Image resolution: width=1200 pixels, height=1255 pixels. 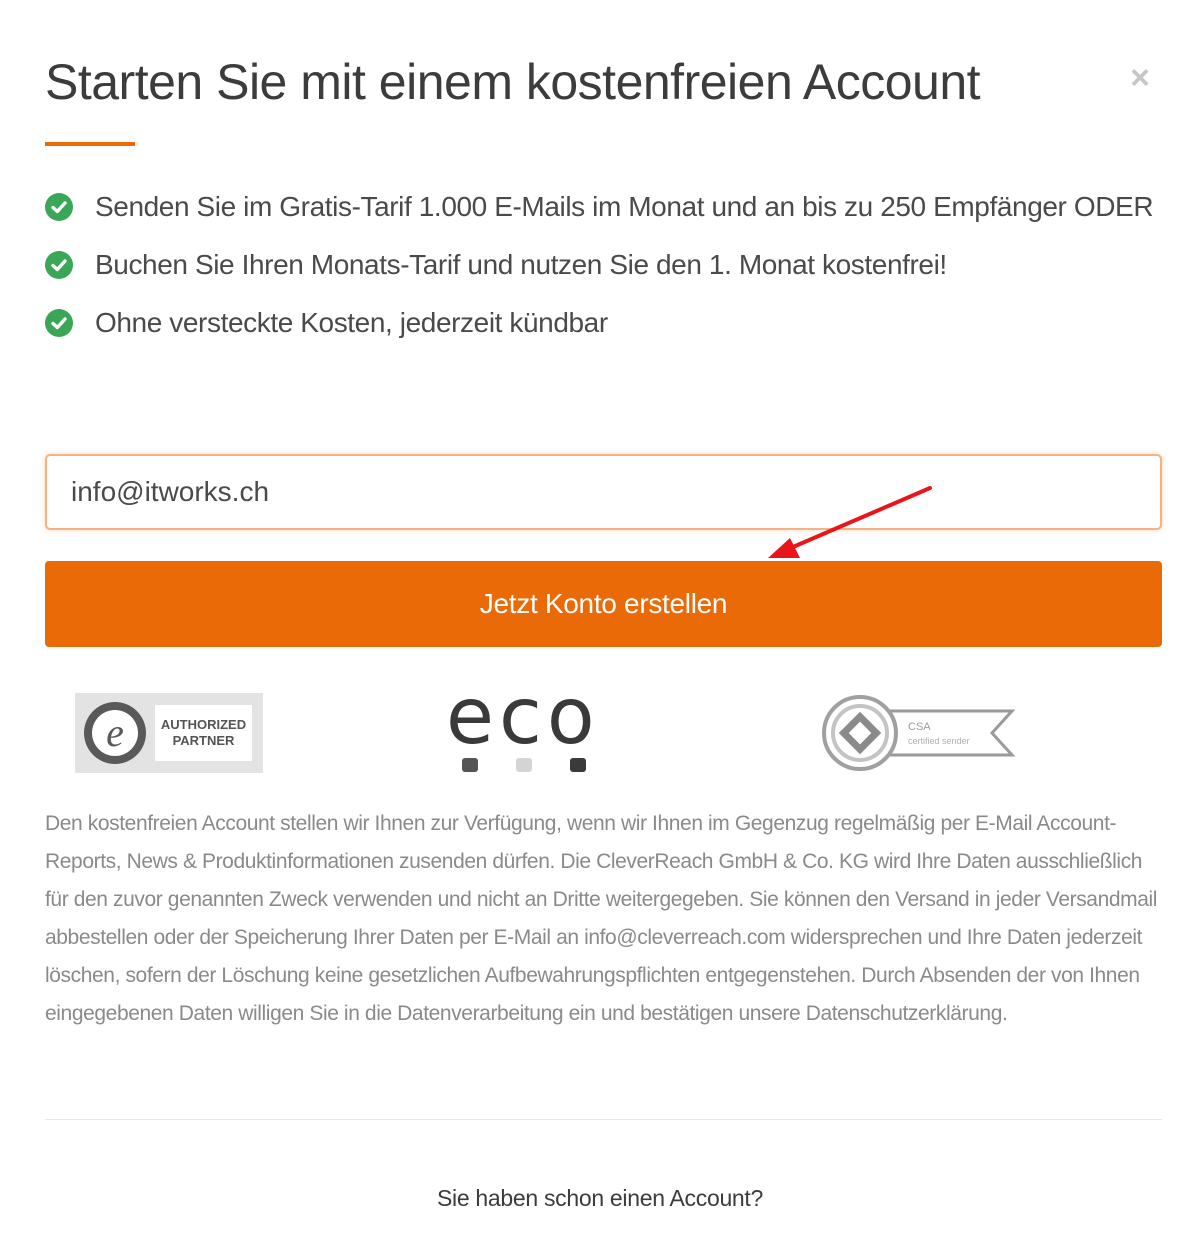 I want to click on authorized-partner-label: AUTHORIZED PARTNER, so click(x=203, y=733).